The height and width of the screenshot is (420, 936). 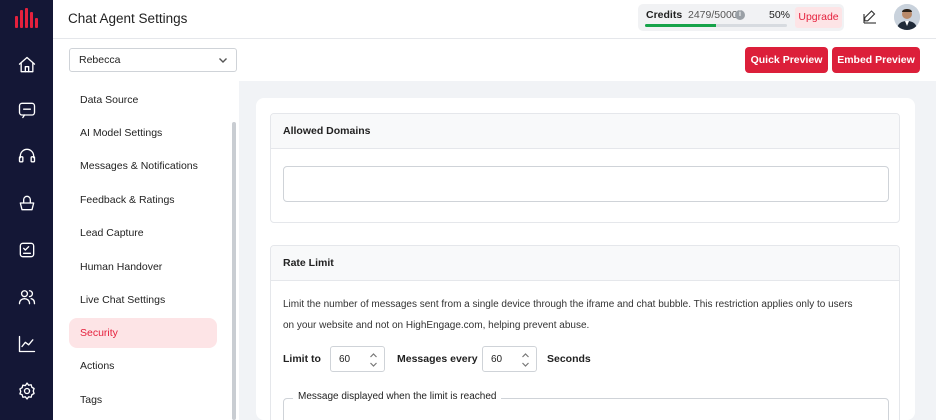 What do you see at coordinates (153, 60) in the screenshot?
I see `agent-select: Rebecca` at bounding box center [153, 60].